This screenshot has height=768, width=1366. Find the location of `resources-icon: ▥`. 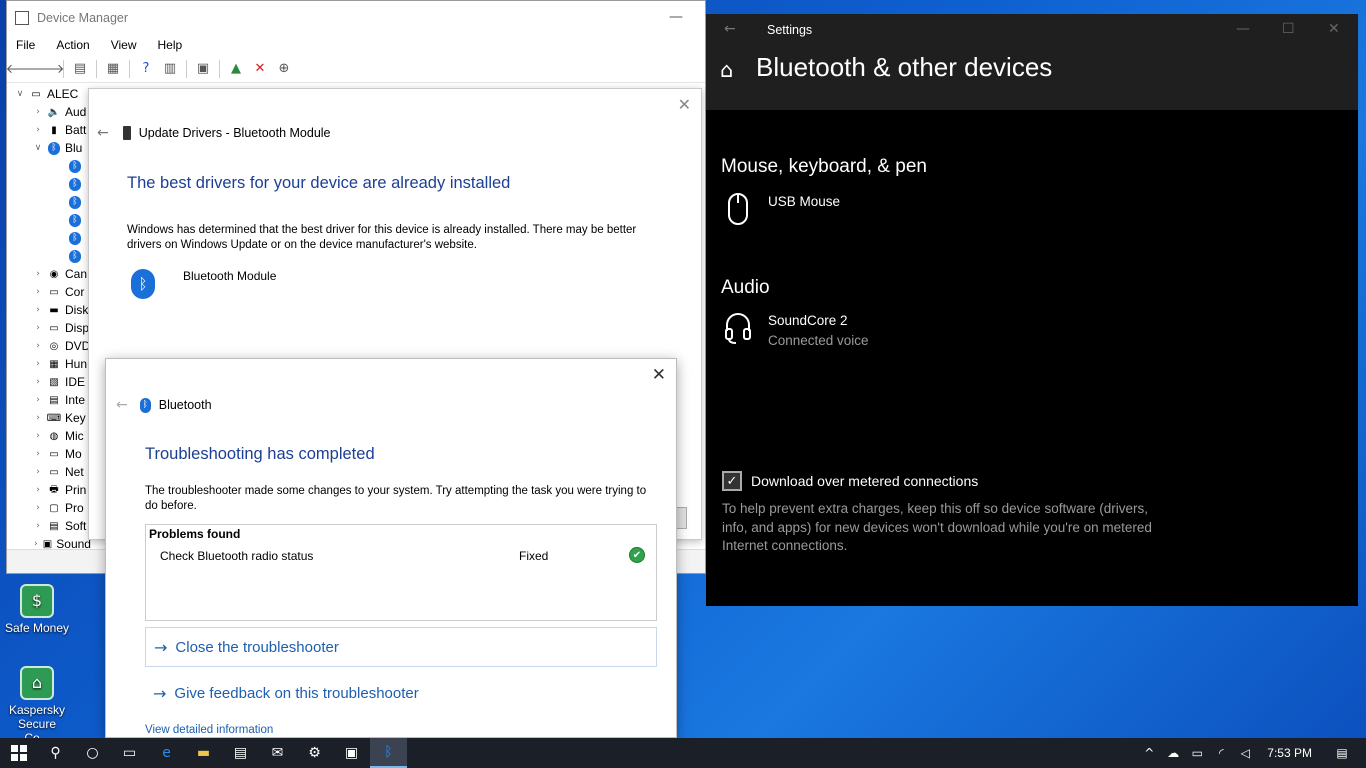

resources-icon: ▥ is located at coordinates (170, 69).